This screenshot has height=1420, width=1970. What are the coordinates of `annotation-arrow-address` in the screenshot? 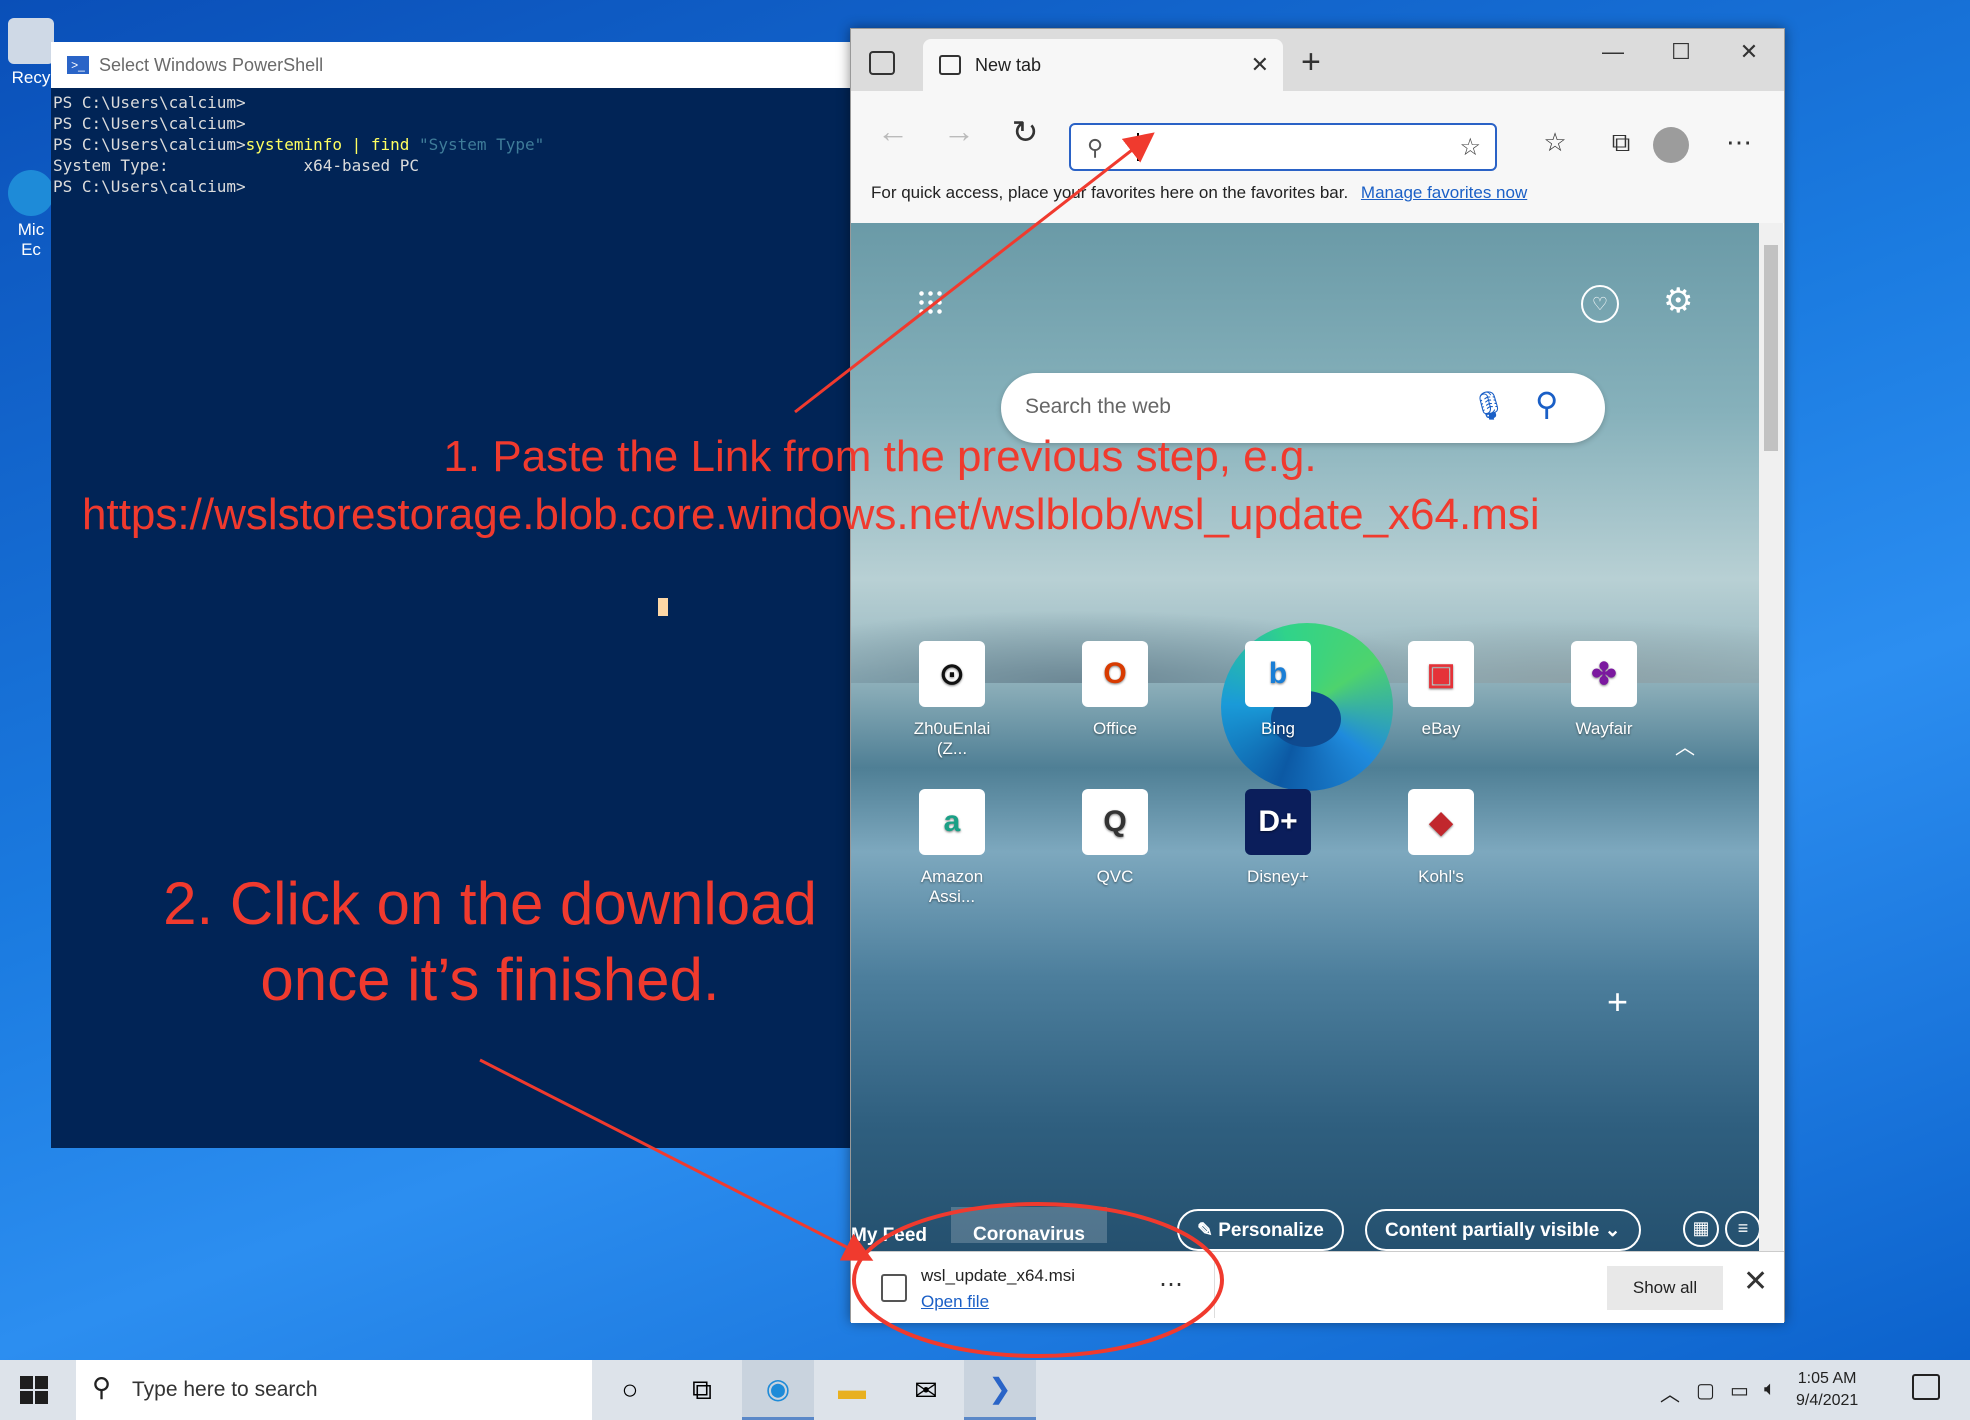 It's located at (974, 273).